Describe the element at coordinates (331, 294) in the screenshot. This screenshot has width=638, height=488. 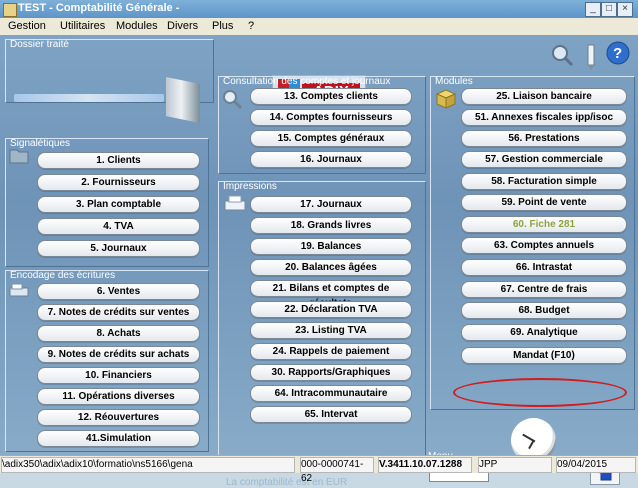
I see `button-21-bilans-comptes-resultats: 21. Bilans et comptes de résultats` at that location.